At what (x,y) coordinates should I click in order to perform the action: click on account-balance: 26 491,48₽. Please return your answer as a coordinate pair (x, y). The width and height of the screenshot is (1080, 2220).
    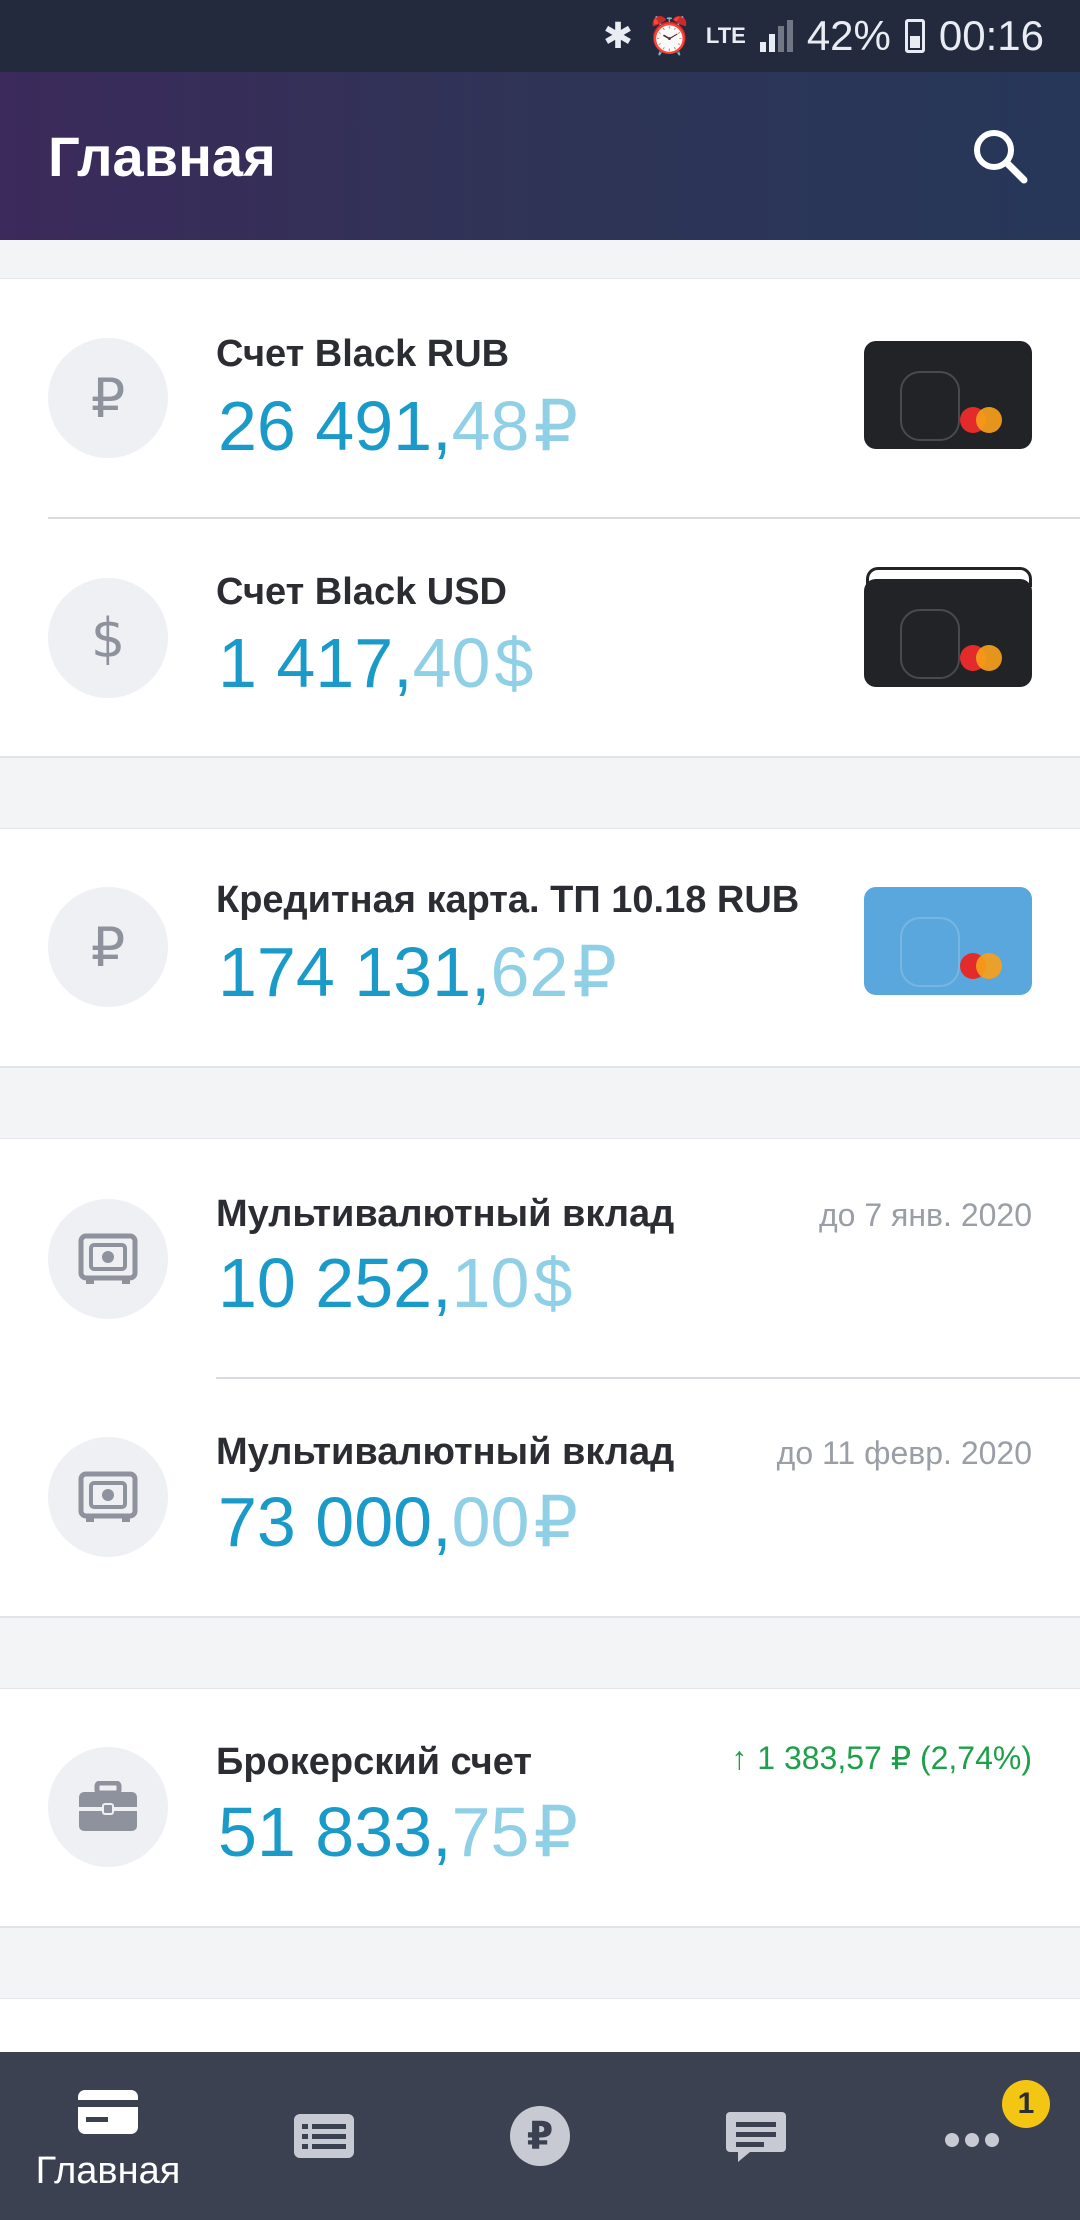
    Looking at the image, I should click on (398, 426).